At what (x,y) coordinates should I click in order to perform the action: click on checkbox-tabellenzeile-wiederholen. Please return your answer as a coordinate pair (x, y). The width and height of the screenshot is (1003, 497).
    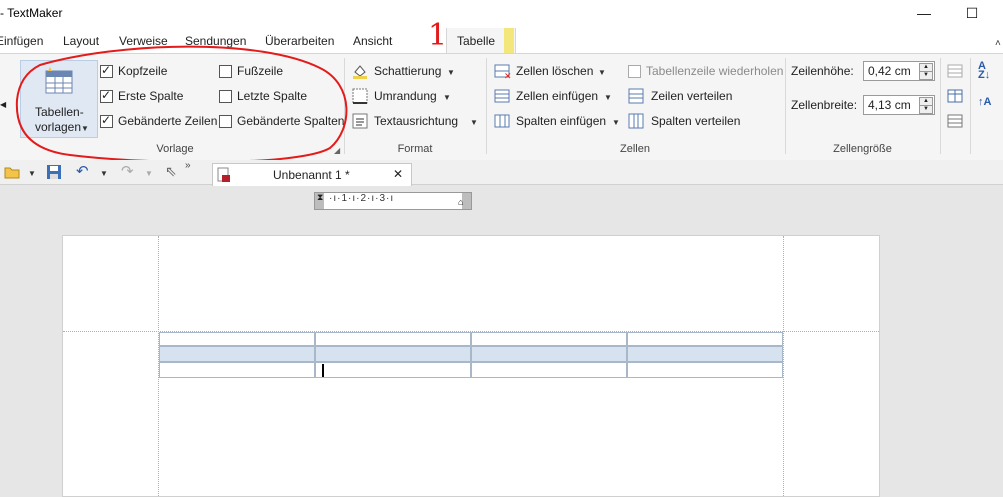
    Looking at the image, I should click on (634, 71).